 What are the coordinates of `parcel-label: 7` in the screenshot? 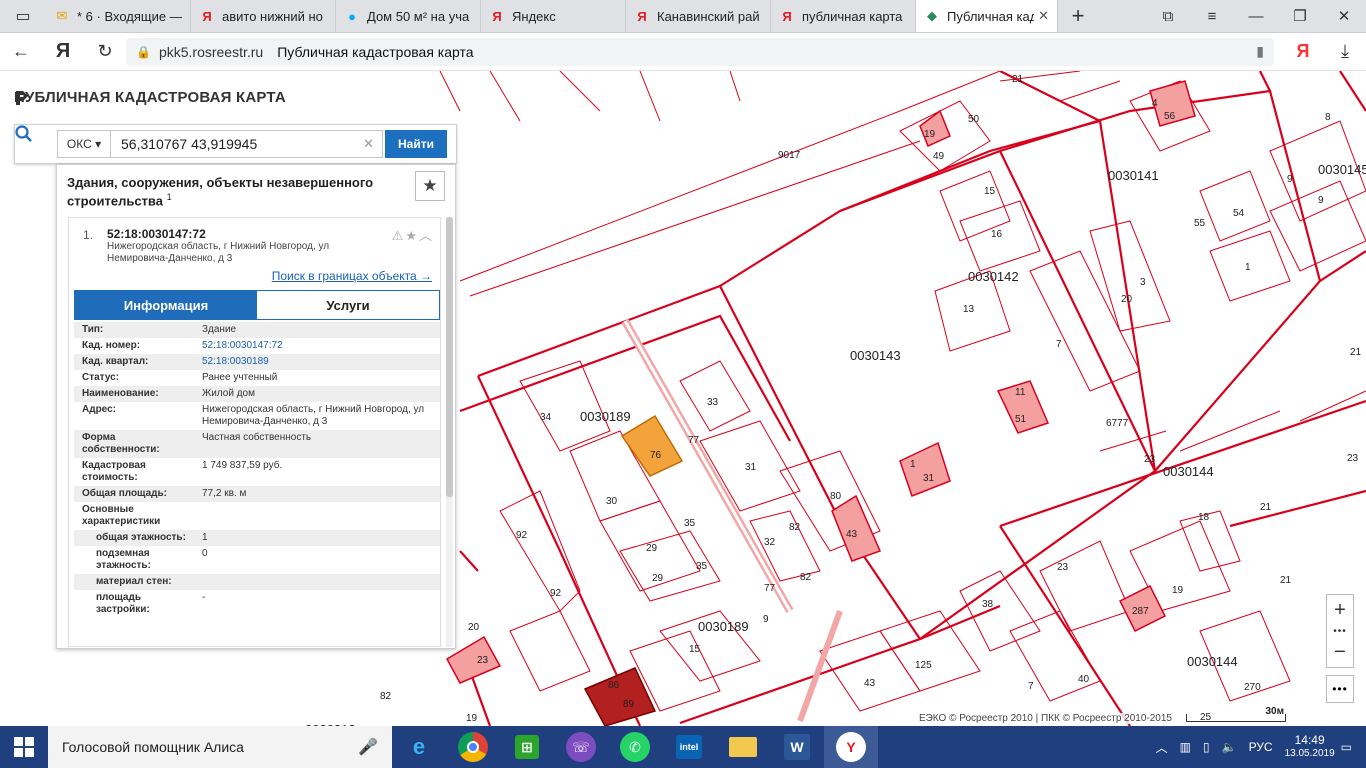 It's located at (1059, 344).